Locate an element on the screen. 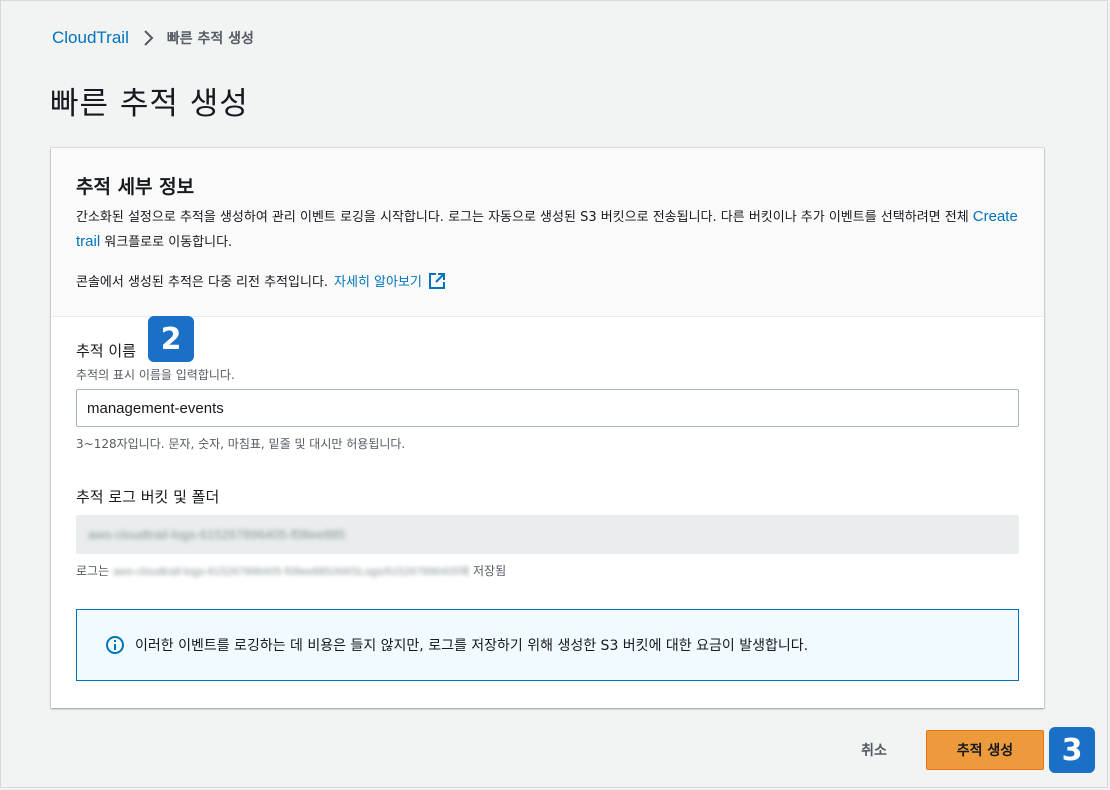 Image resolution: width=1110 pixels, height=790 pixels. description-text-2: 워크플로로 이동합니다. is located at coordinates (166, 242).